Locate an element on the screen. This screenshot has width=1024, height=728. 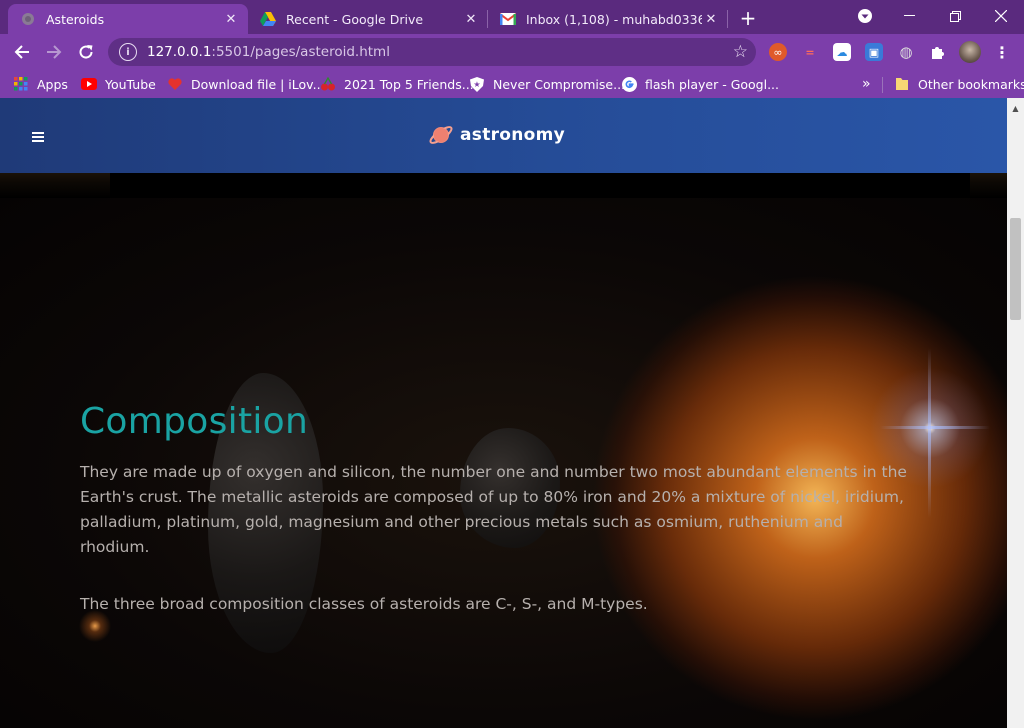
gmail-icon is located at coordinates (508, 19).